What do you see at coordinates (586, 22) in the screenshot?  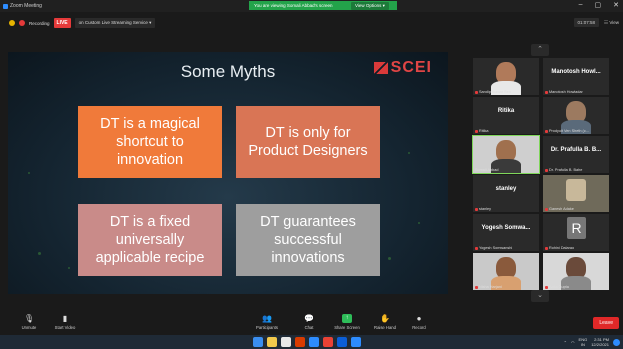 I see `meeting-timer: 01:07:58` at bounding box center [586, 22].